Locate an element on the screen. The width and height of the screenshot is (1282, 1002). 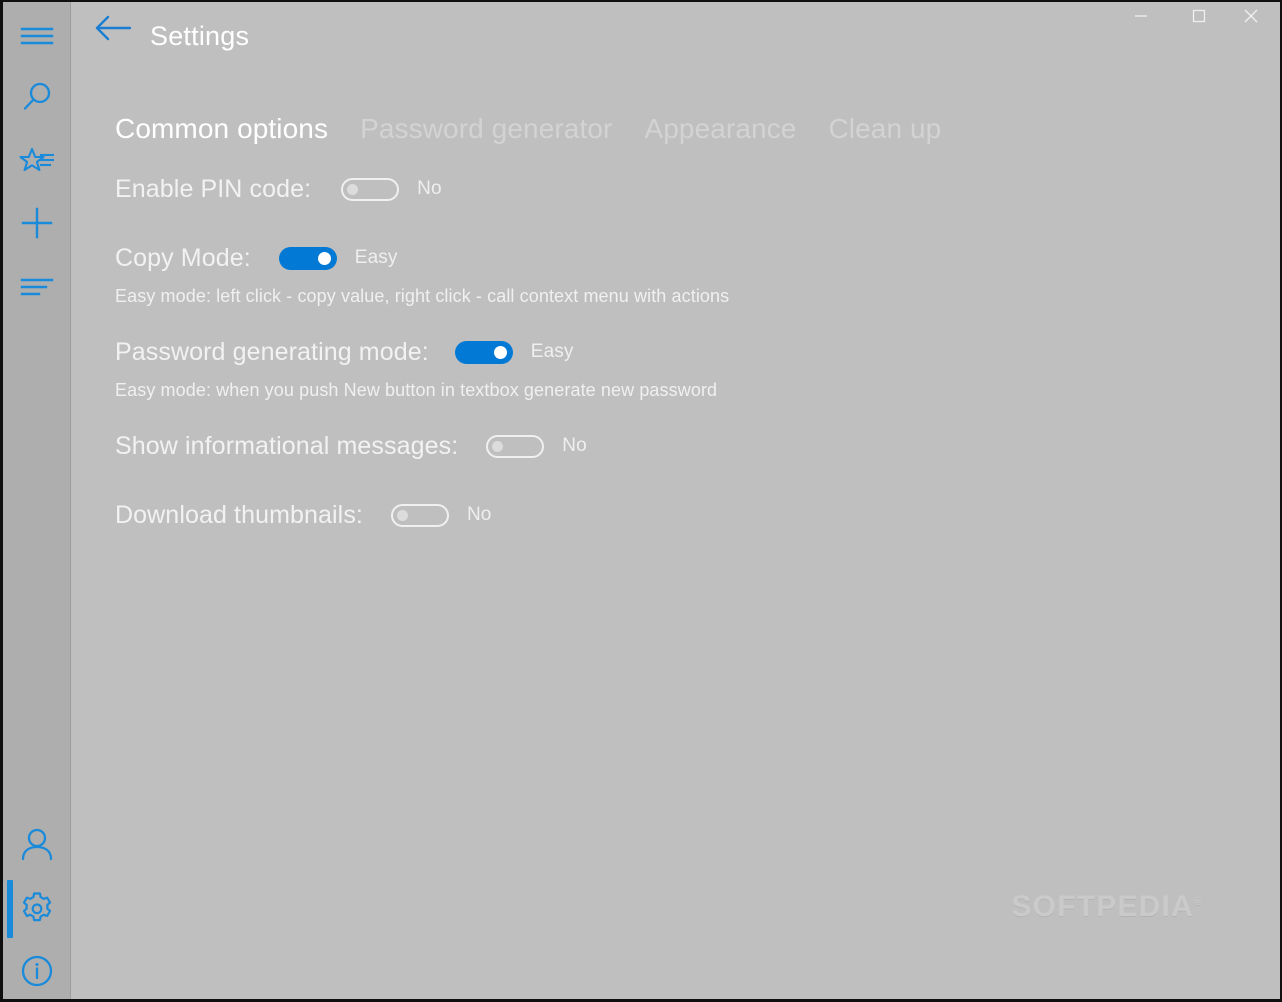
toggle-copy-mode is located at coordinates (307, 258).